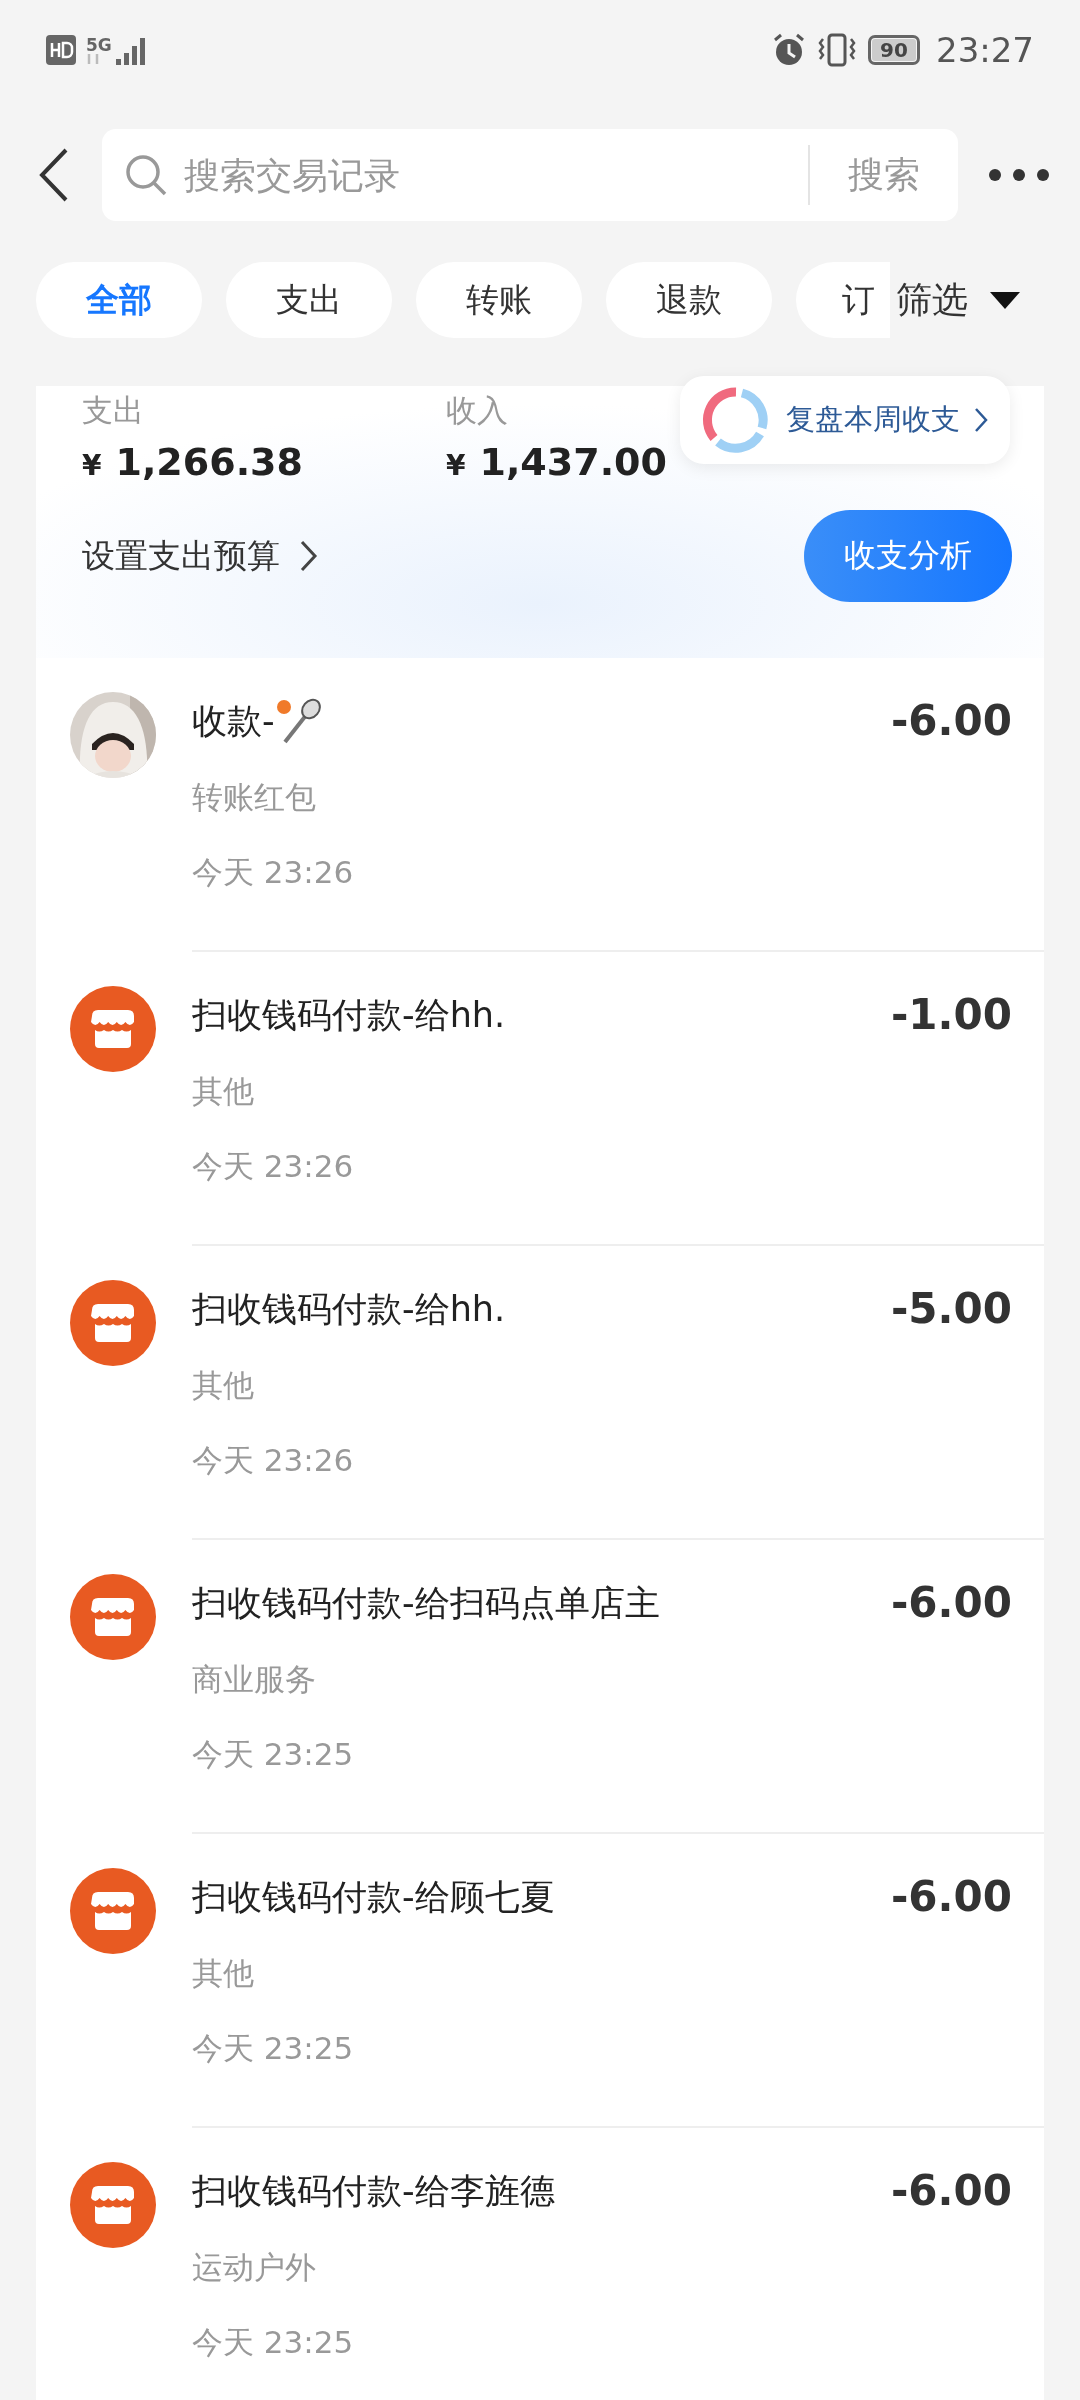  What do you see at coordinates (373, 2191) in the screenshot?
I see `transaction-title: 扫收钱码付款-给李旌德` at bounding box center [373, 2191].